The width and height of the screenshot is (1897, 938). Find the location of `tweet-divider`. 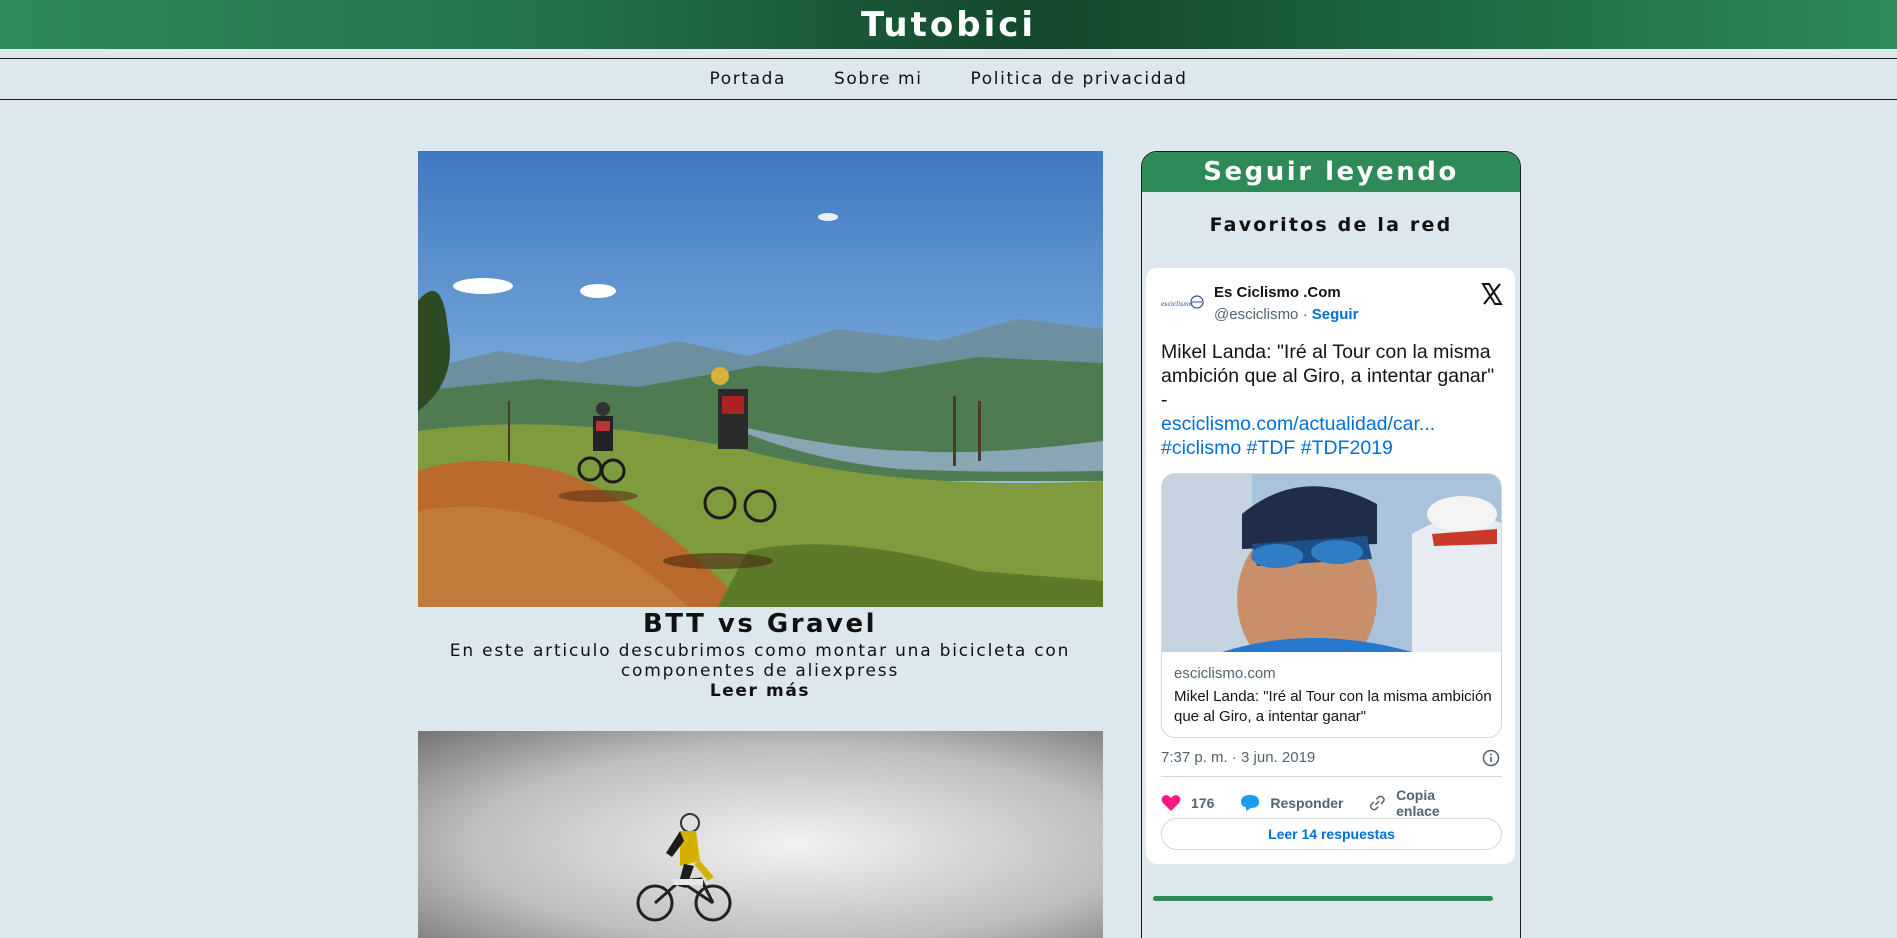

tweet-divider is located at coordinates (1331, 776).